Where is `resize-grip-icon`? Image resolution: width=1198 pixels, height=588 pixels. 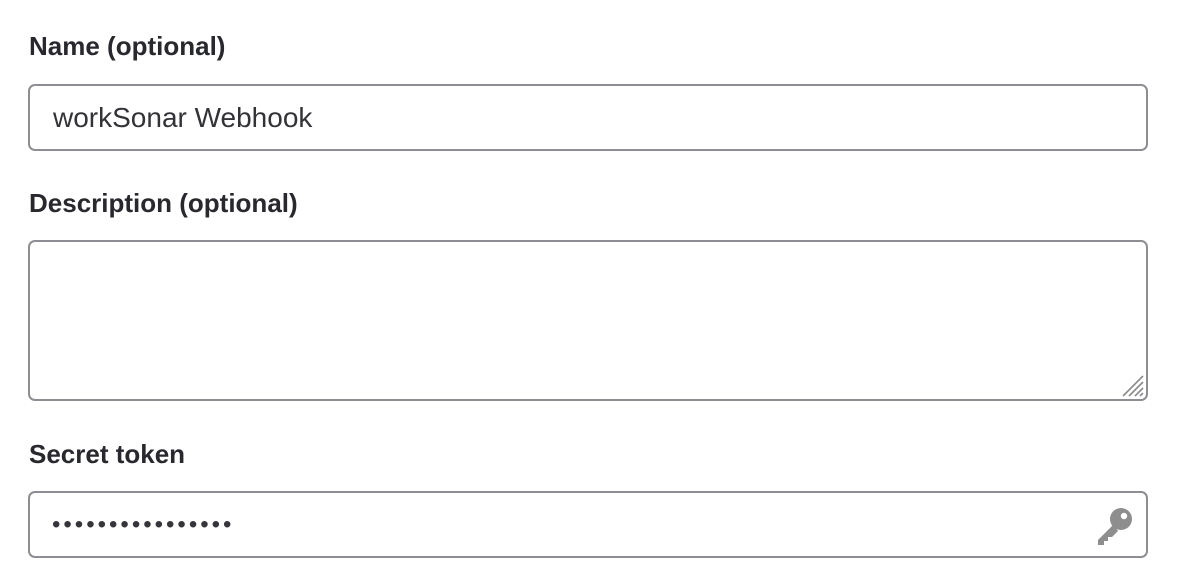 resize-grip-icon is located at coordinates (1132, 385).